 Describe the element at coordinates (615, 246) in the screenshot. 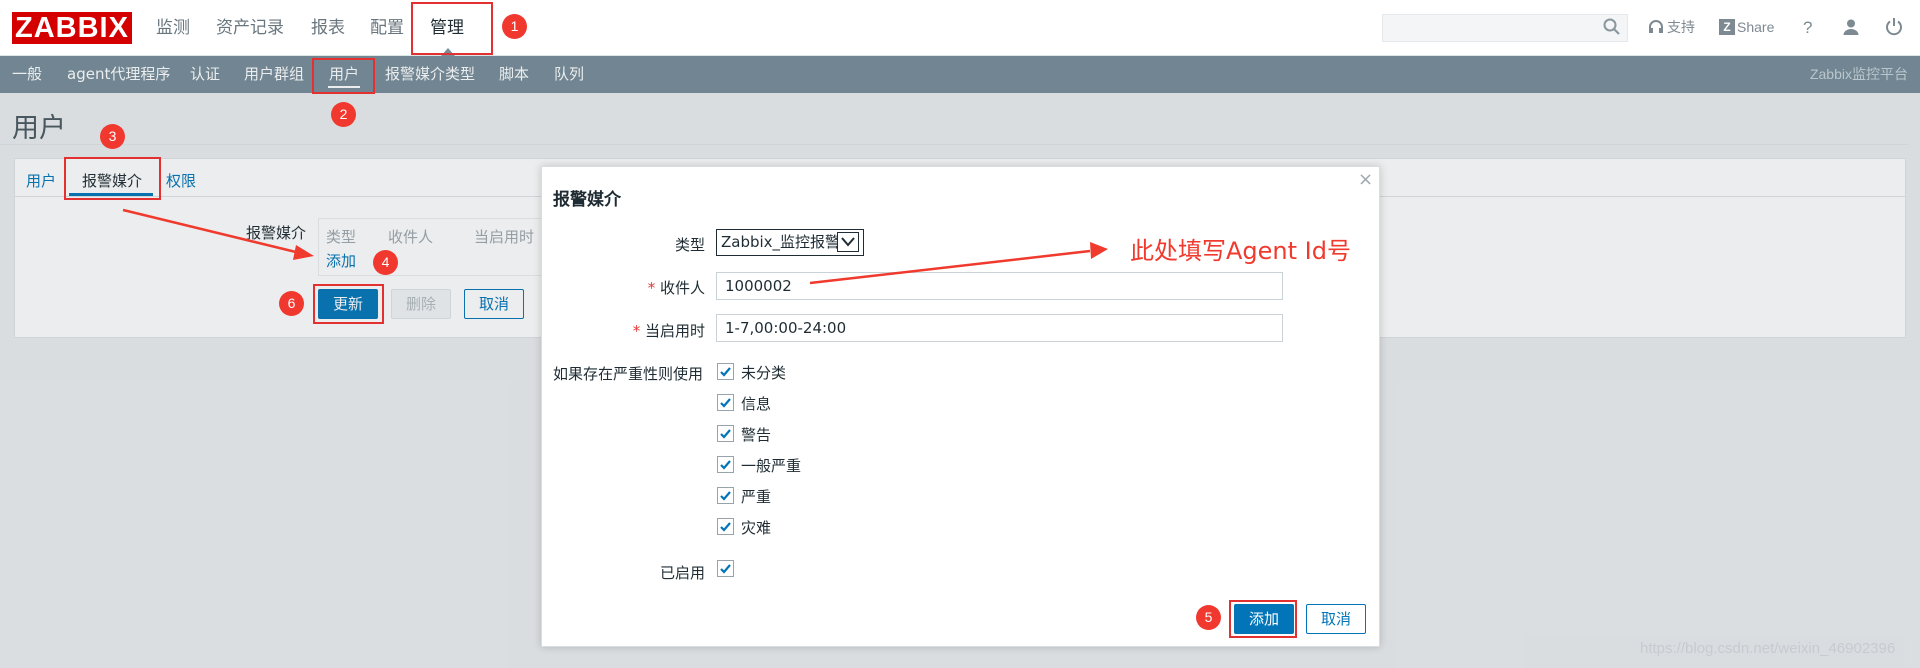

I see `annotation-arrows` at that location.